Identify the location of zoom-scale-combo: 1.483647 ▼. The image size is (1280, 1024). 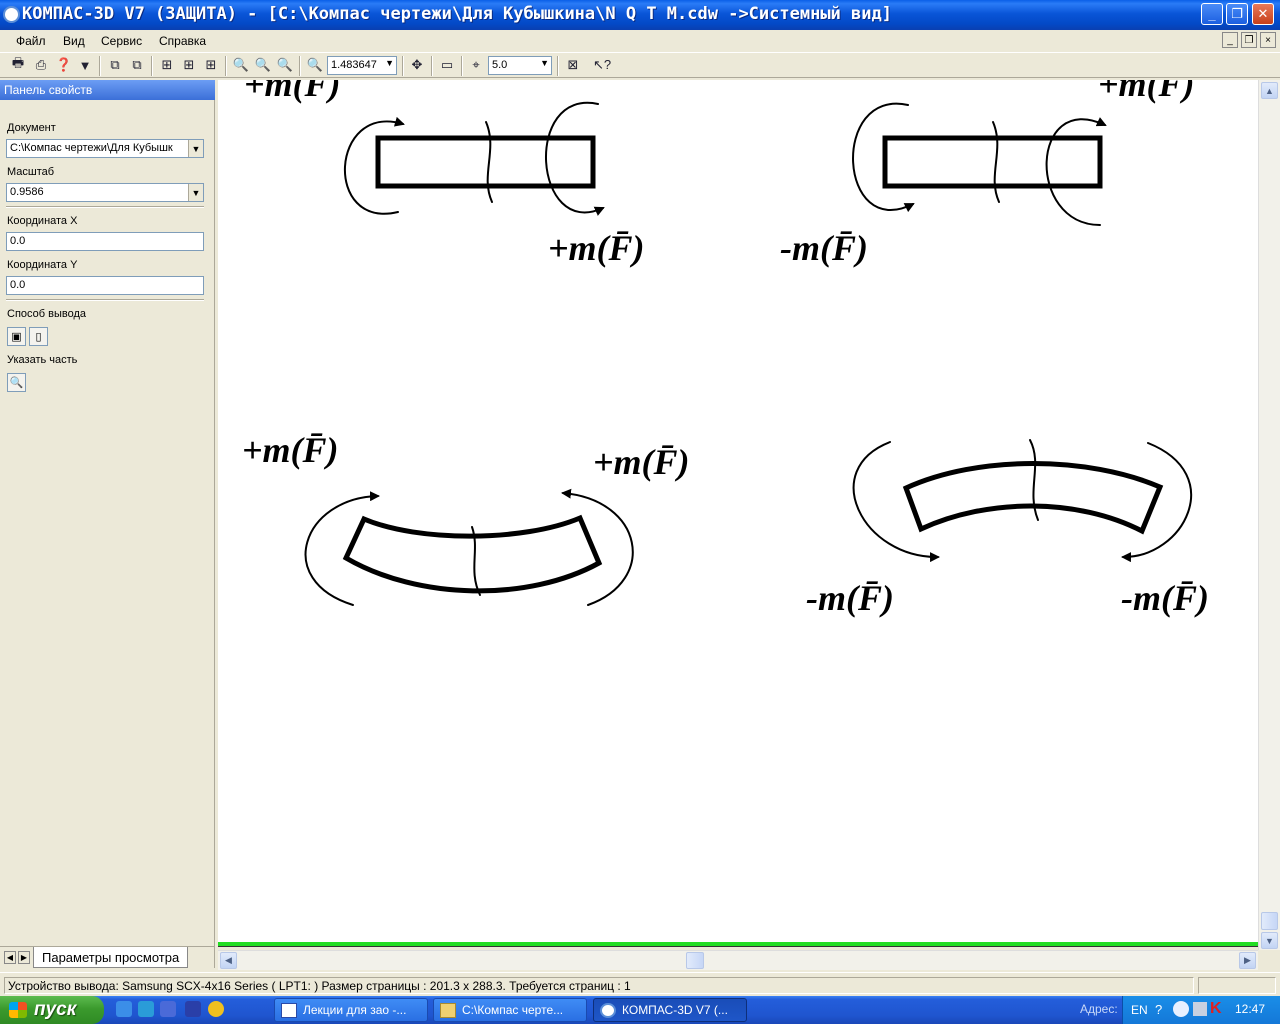
(362, 65).